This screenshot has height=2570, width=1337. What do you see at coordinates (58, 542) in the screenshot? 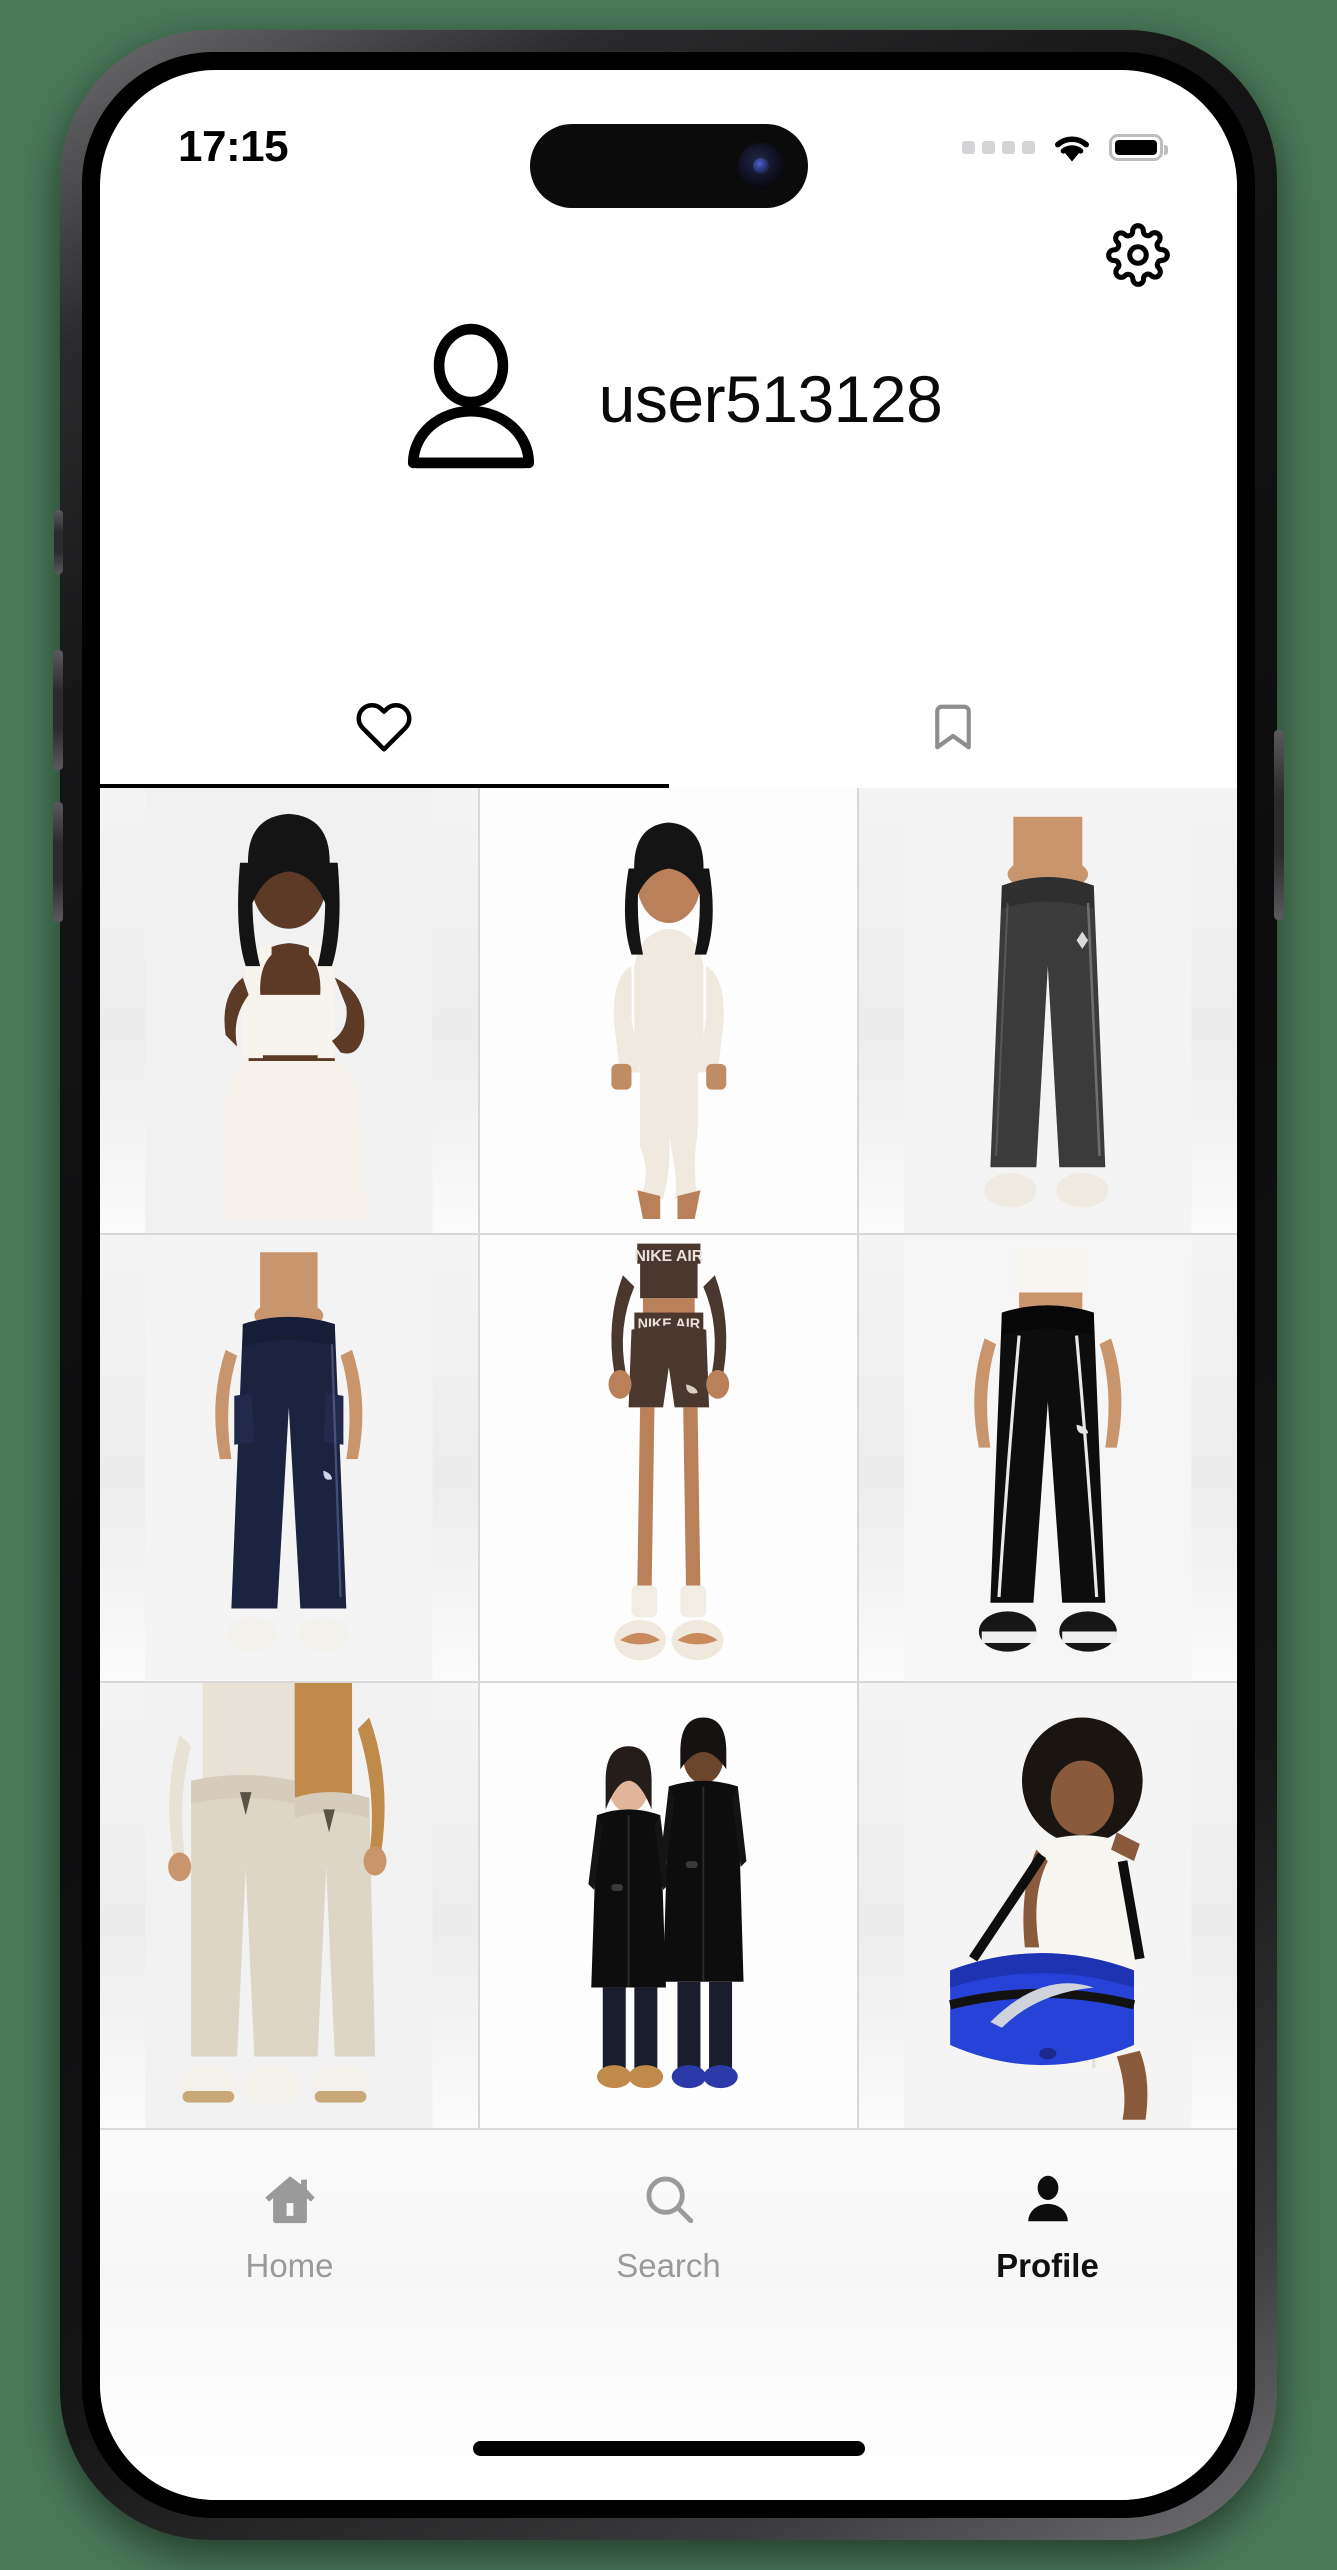
I see `silent-switch` at bounding box center [58, 542].